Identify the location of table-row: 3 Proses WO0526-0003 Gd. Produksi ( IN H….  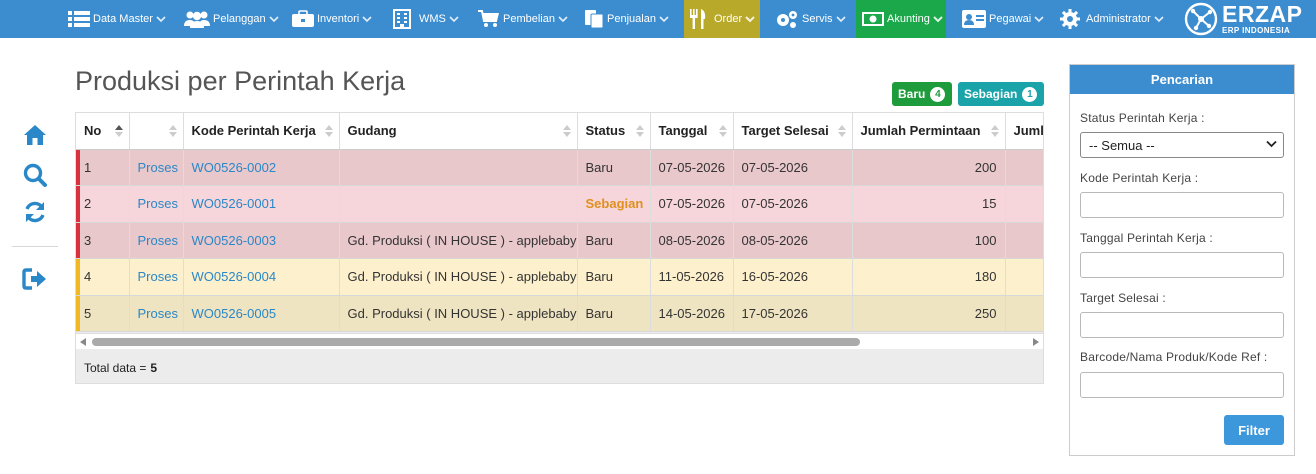
(559, 240).